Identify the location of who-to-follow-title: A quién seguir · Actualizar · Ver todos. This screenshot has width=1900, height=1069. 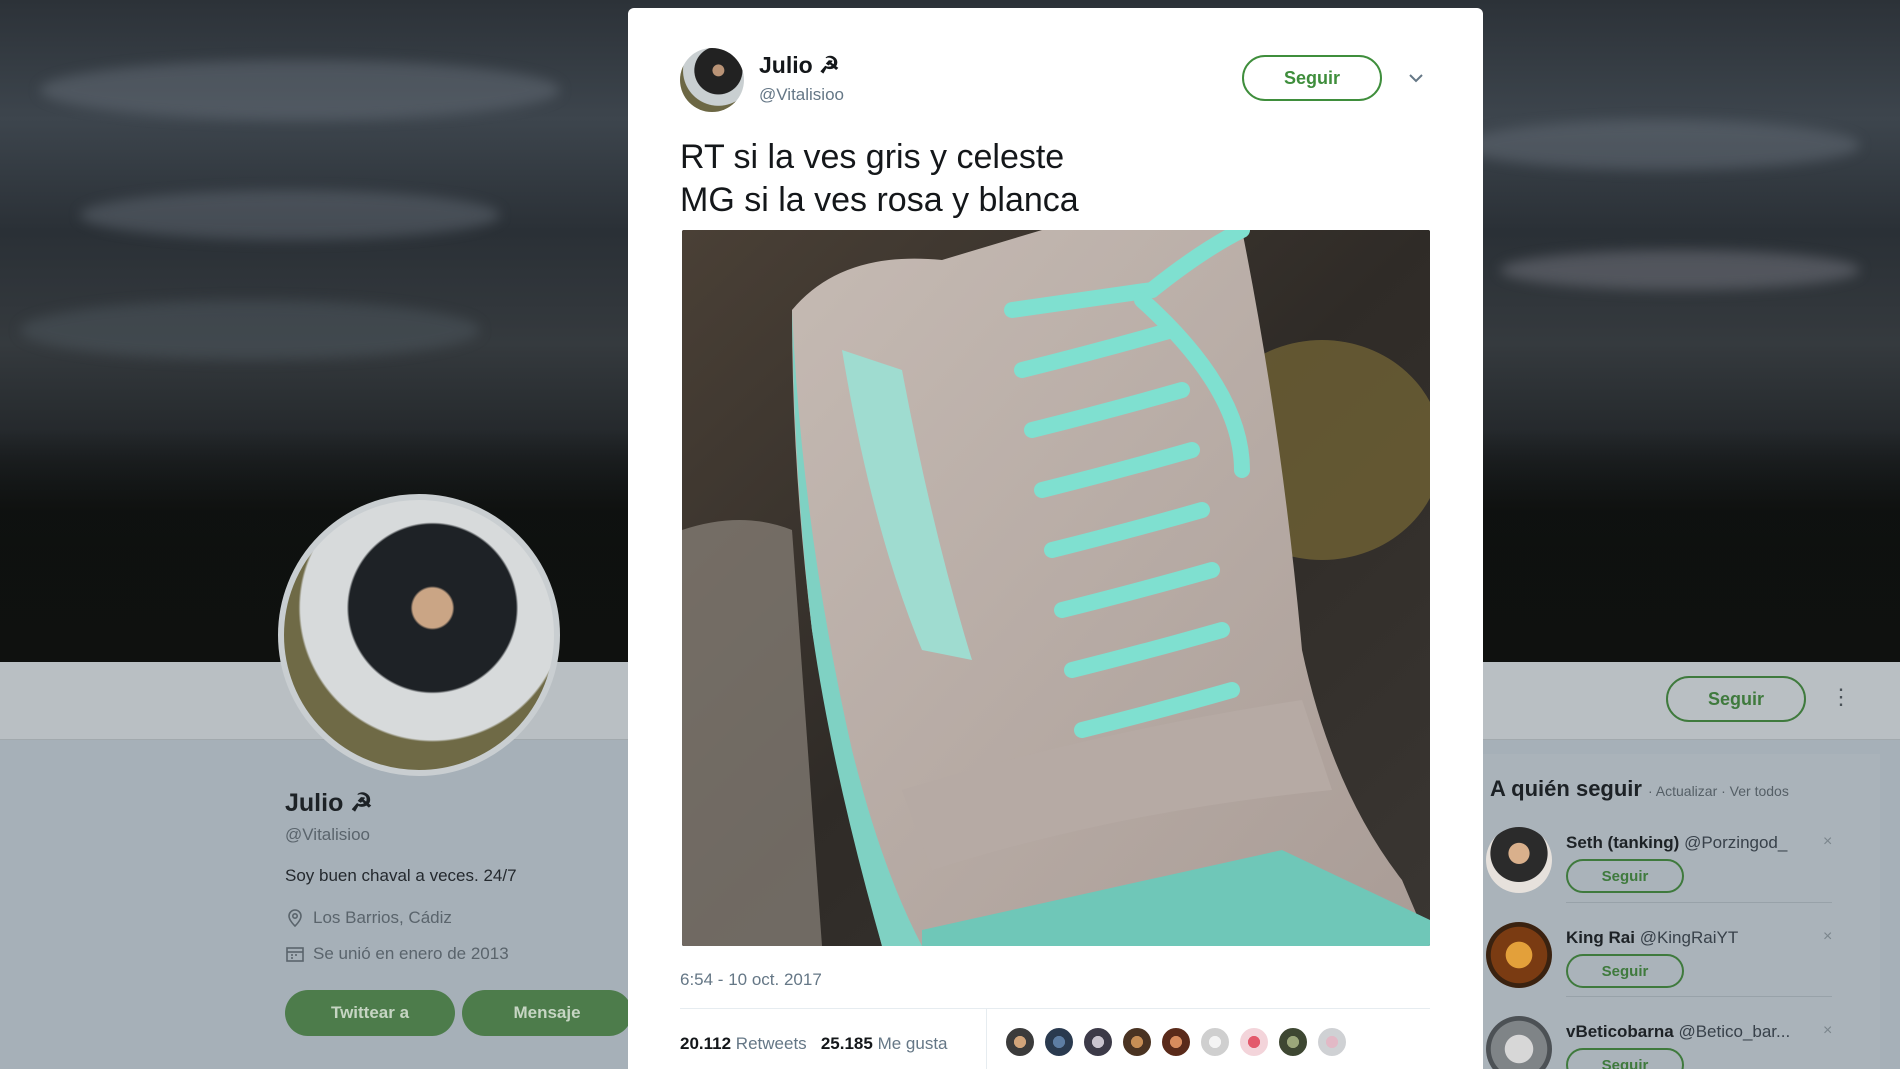
(1639, 789).